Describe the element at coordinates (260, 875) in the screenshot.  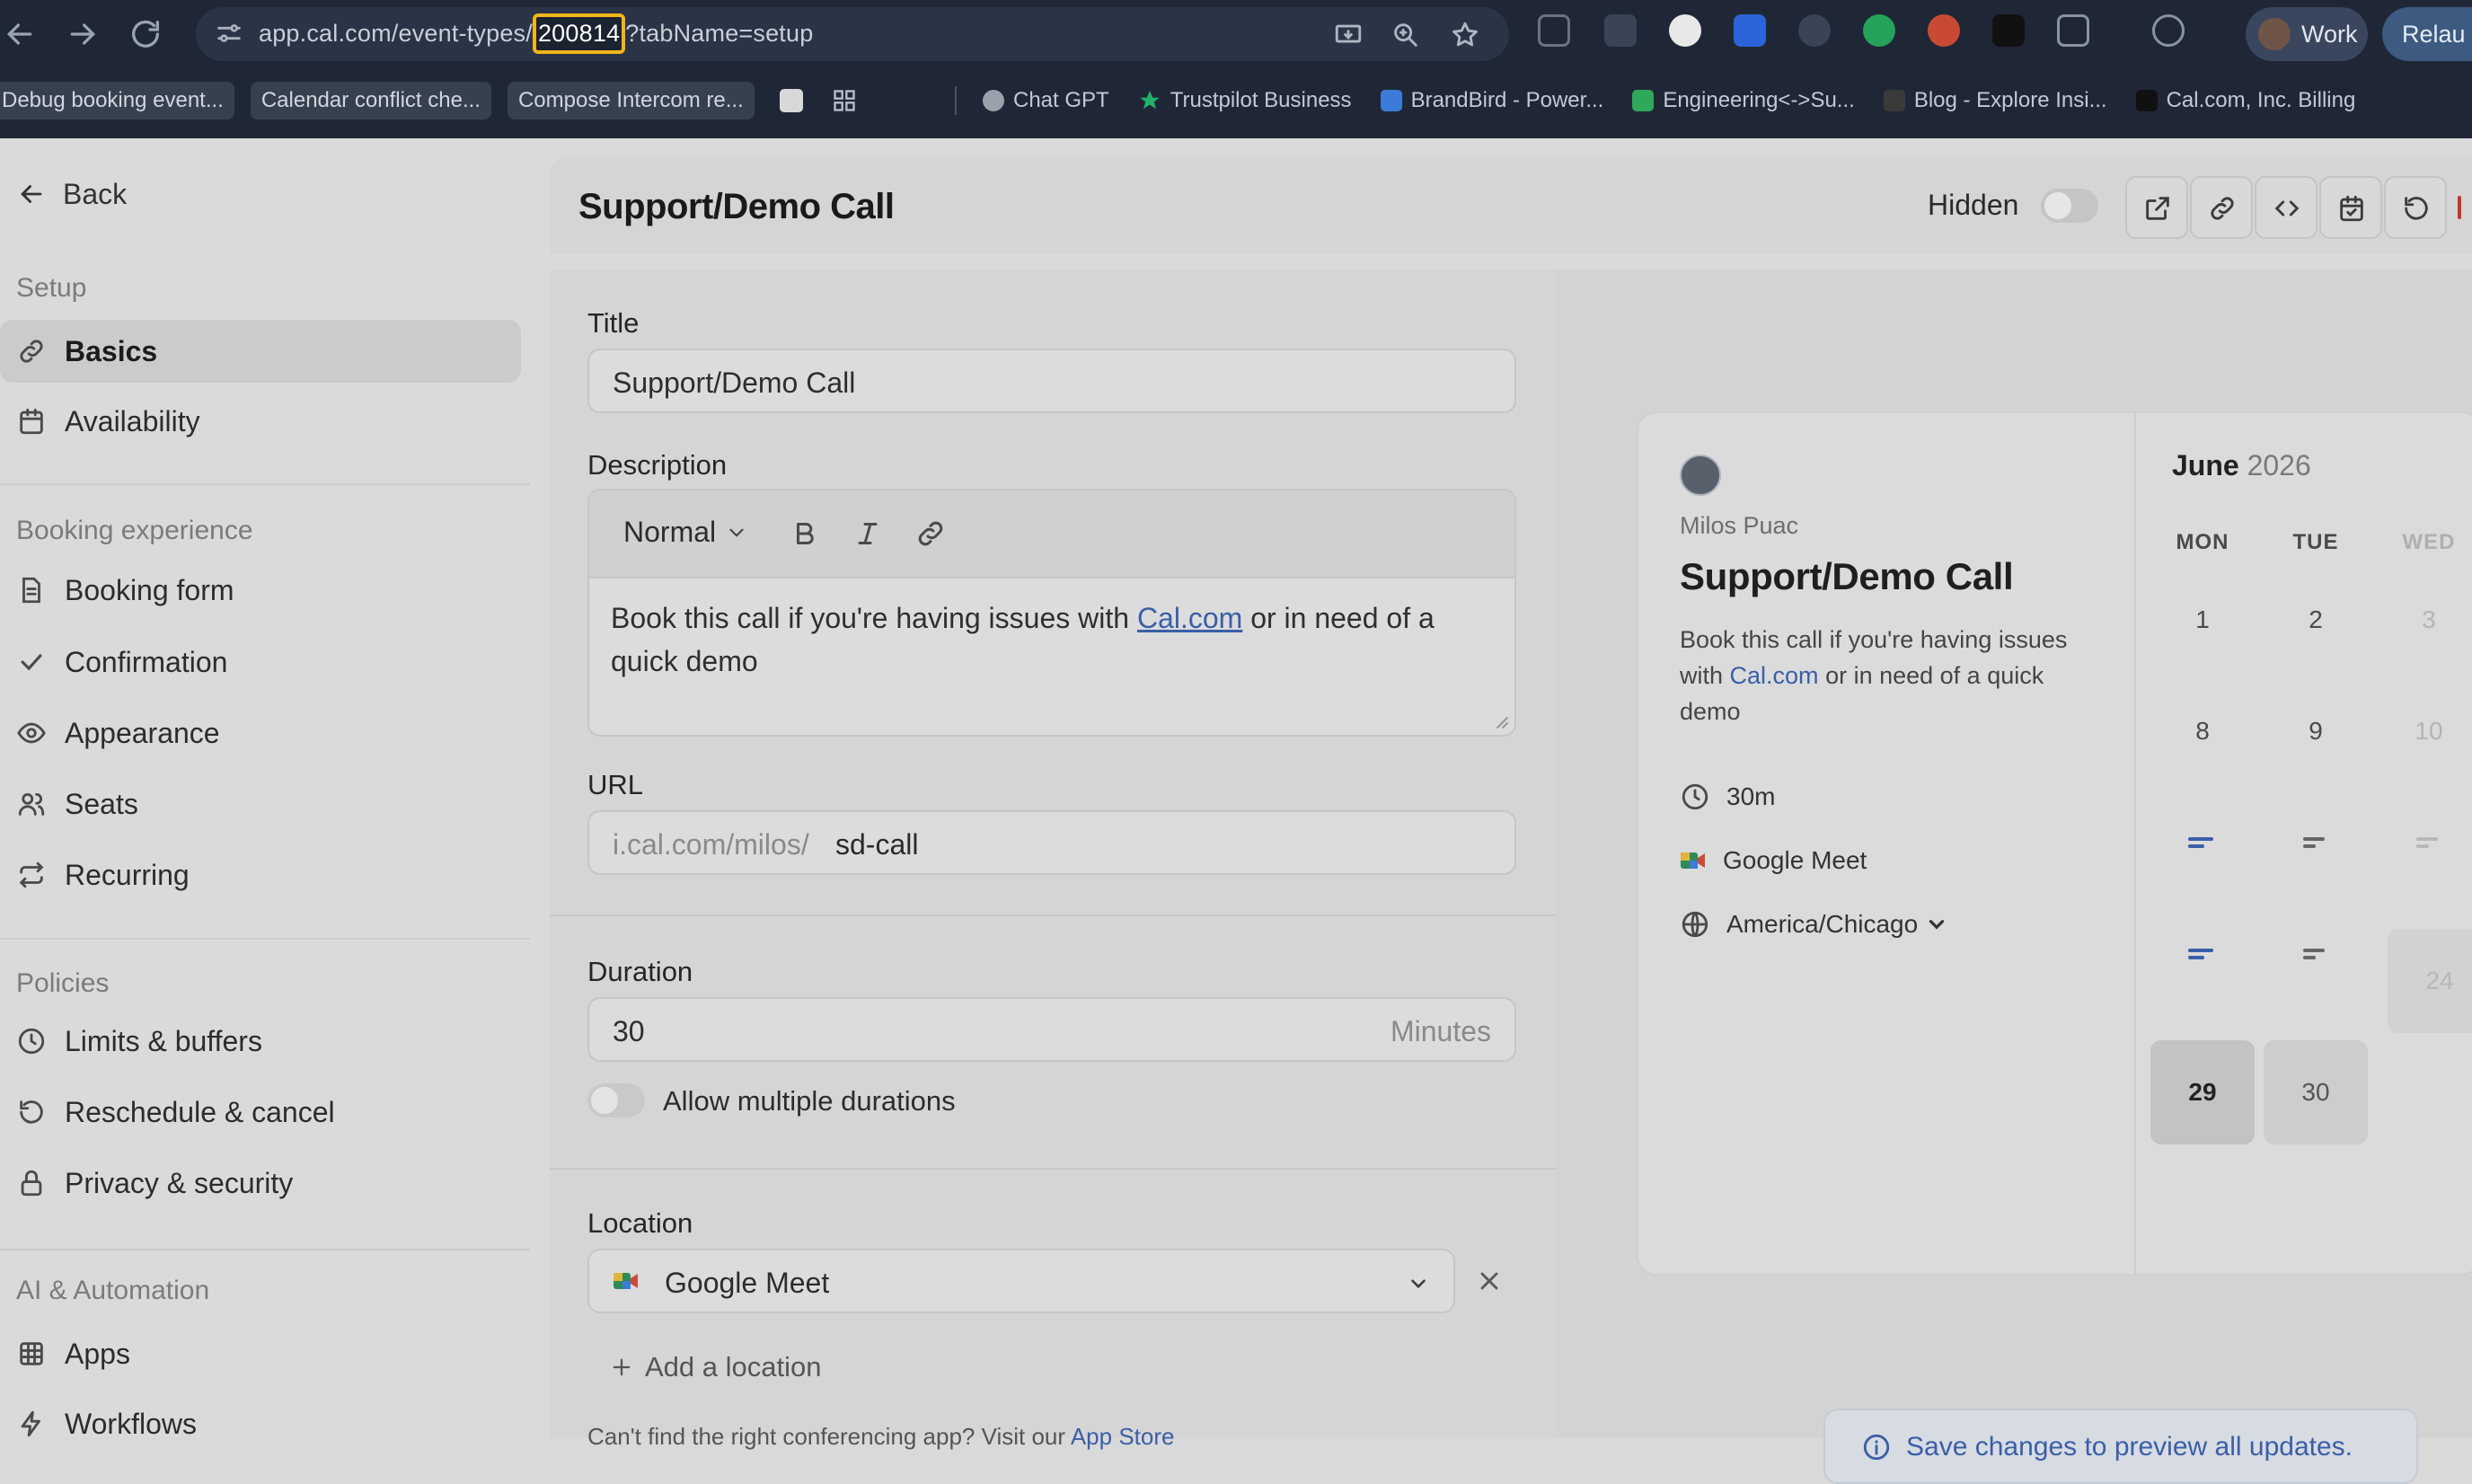
I see `sidebar-item-recurring: Recurring` at that location.